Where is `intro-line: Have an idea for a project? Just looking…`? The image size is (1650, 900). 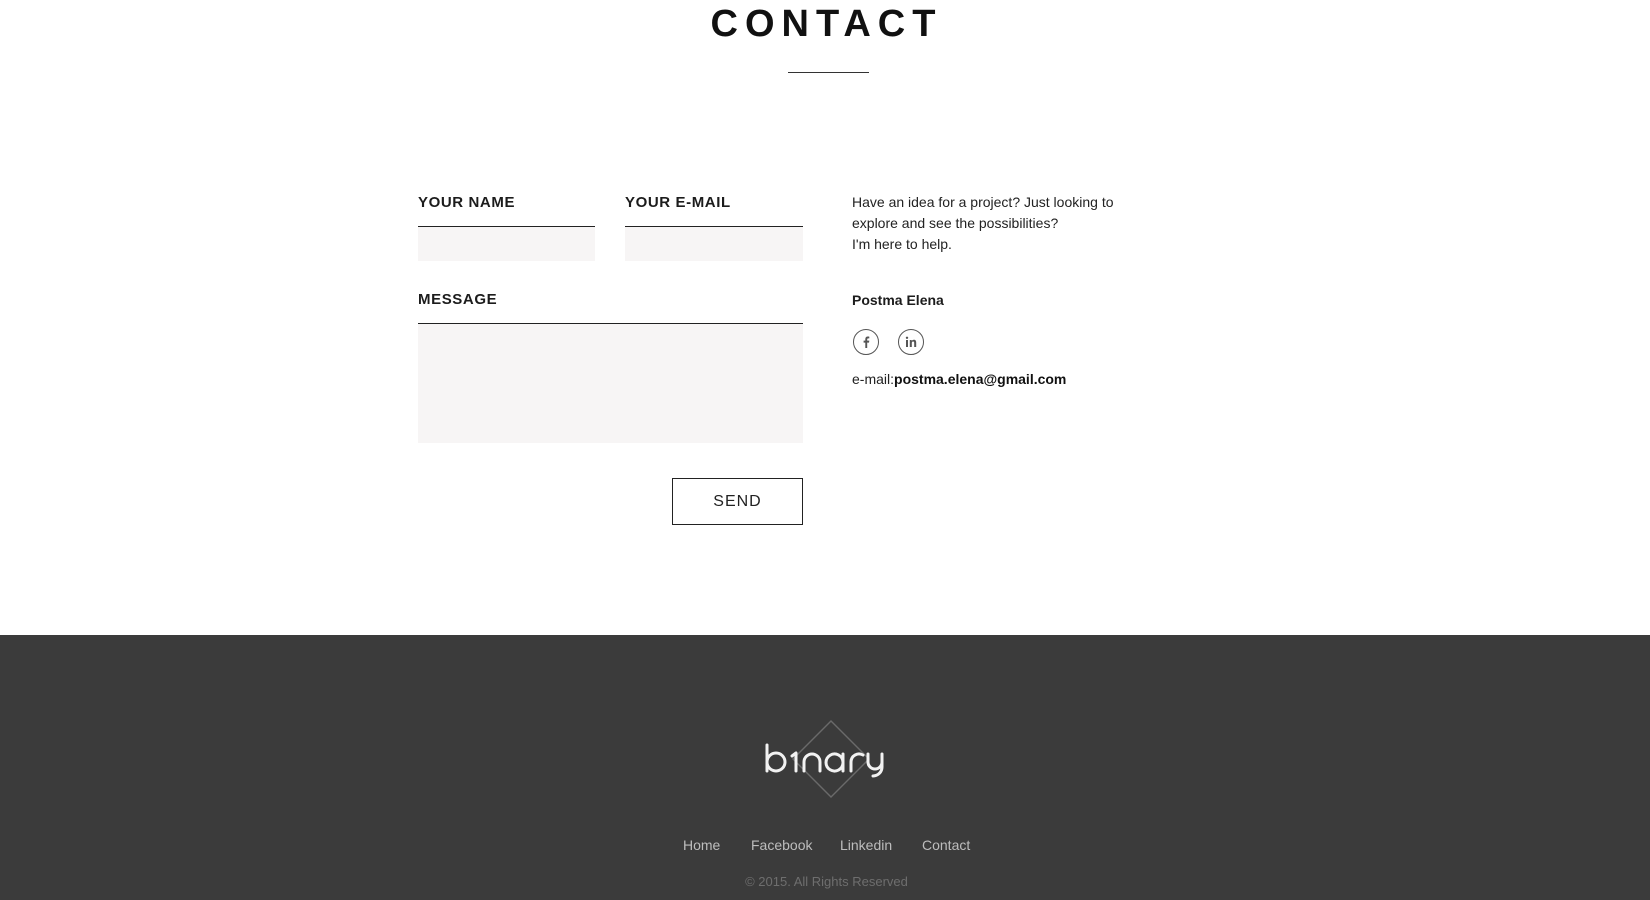
intro-line: Have an idea for a project? Just looking… is located at coordinates (983, 202).